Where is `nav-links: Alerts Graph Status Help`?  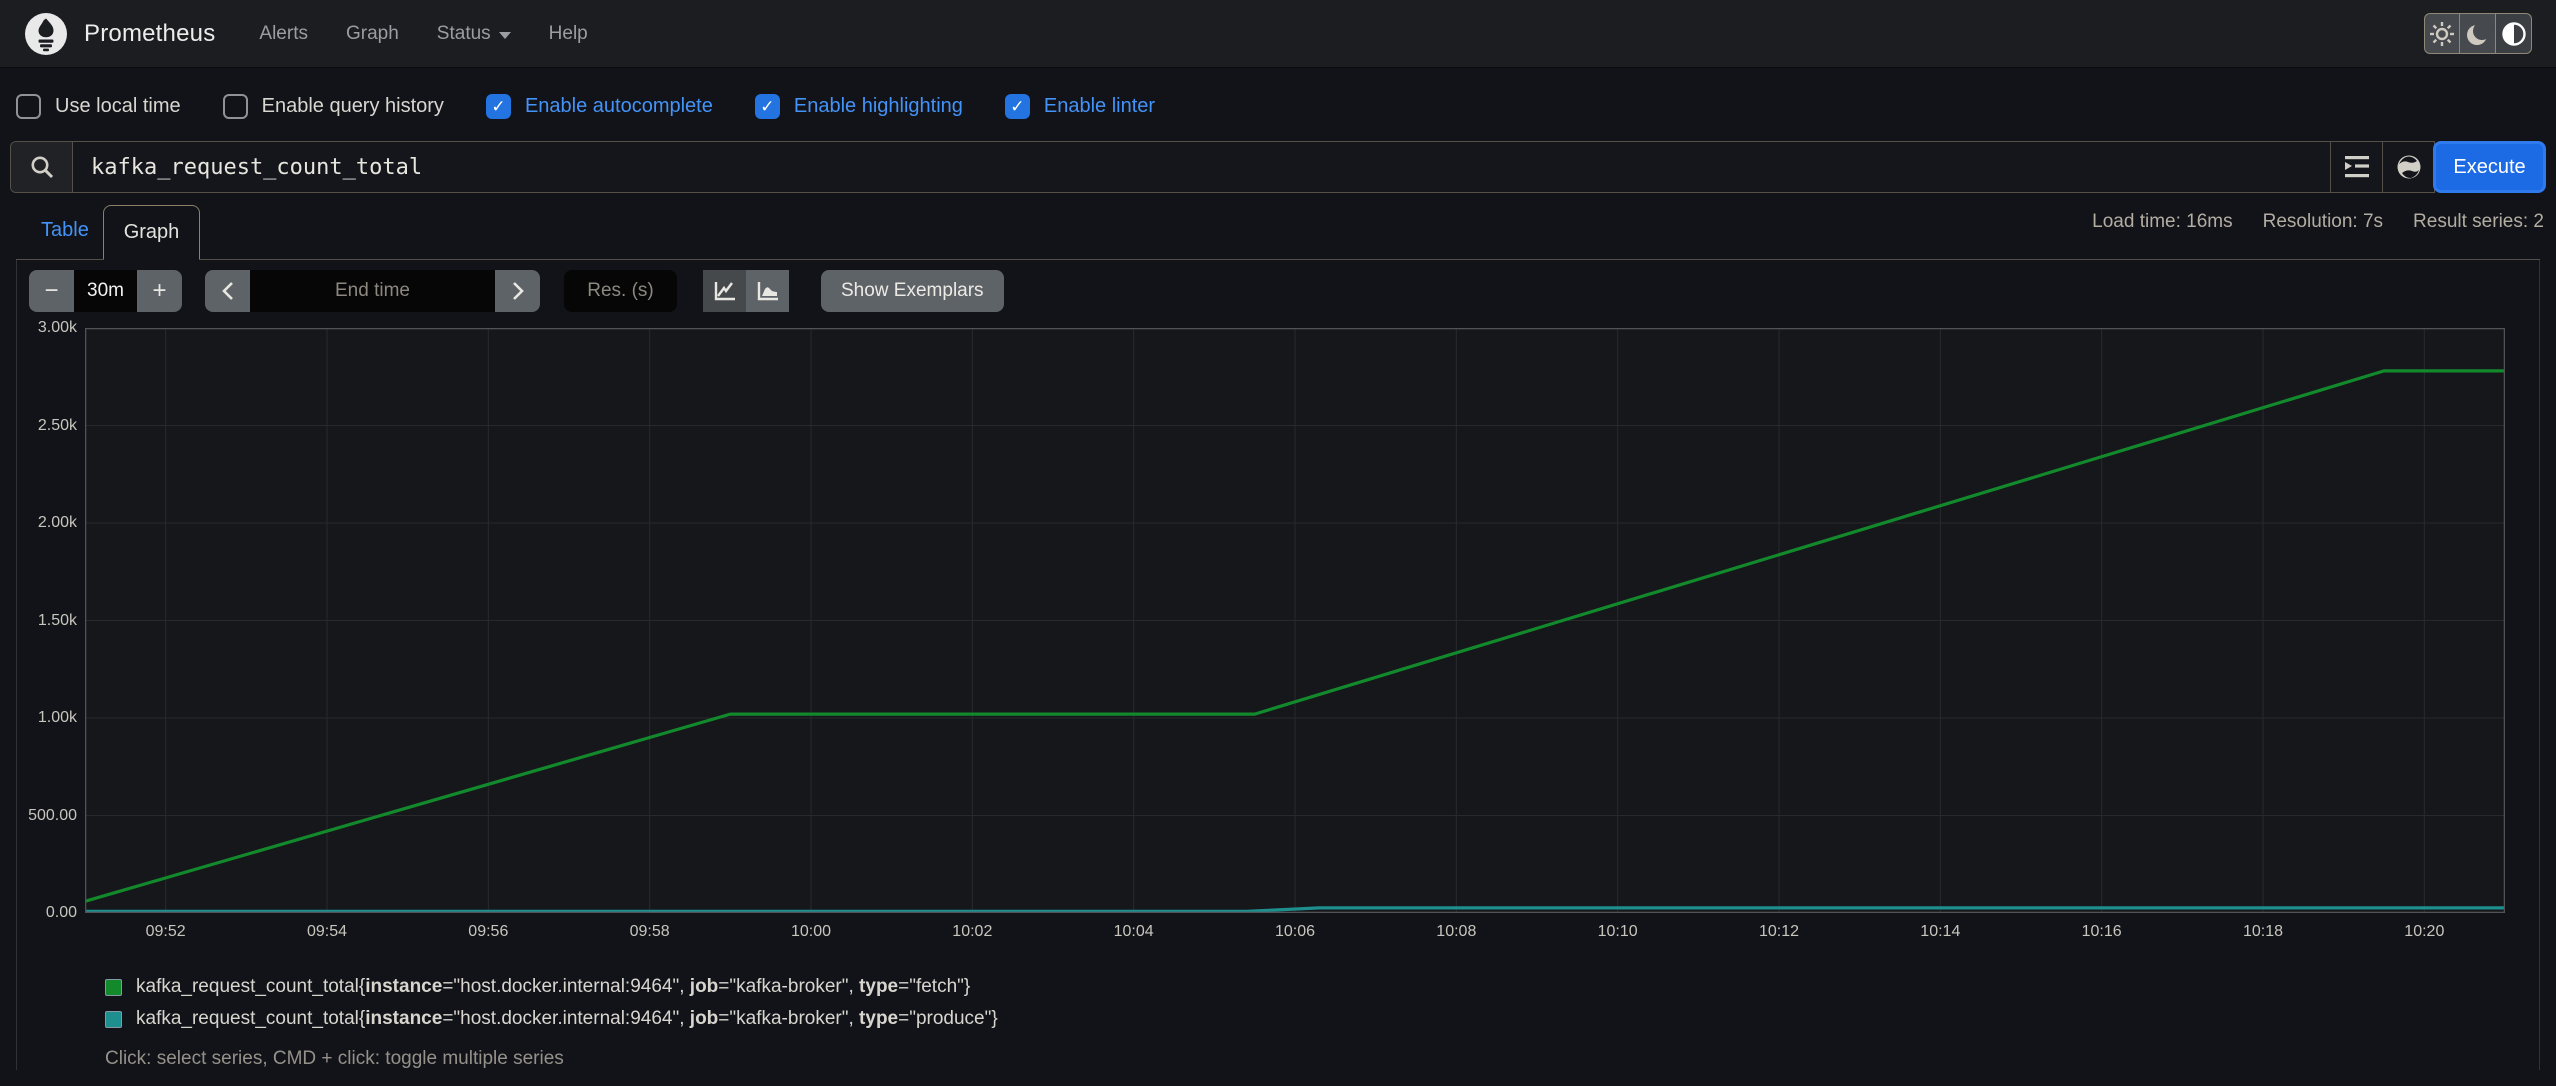
nav-links: Alerts Graph Status Help is located at coordinates (423, 34).